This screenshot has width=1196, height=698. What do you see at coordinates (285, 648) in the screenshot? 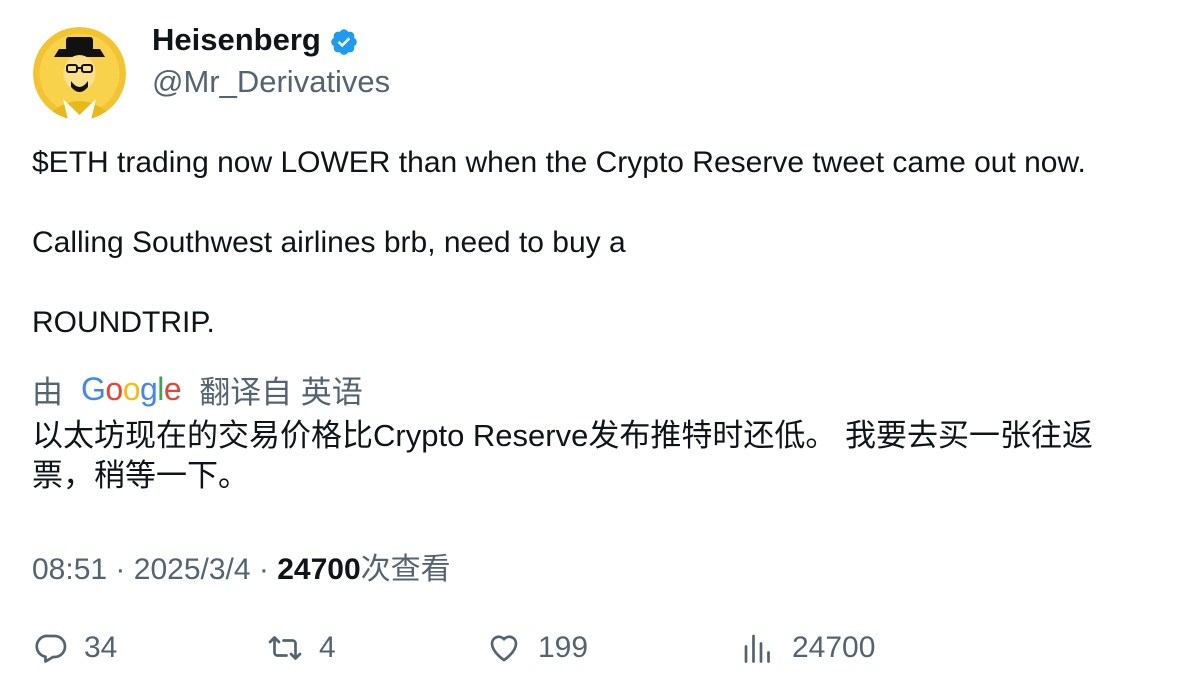
I see `retweet-icon` at bounding box center [285, 648].